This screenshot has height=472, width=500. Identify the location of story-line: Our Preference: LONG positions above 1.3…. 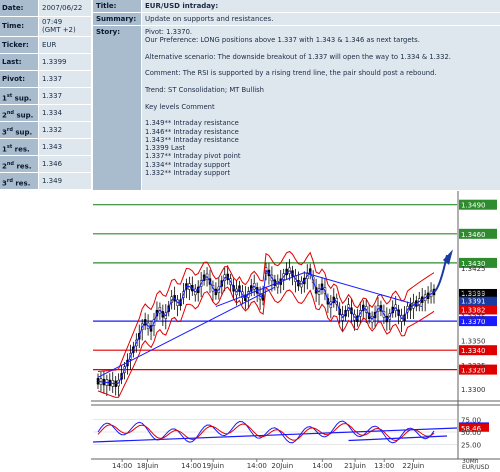
(282, 40).